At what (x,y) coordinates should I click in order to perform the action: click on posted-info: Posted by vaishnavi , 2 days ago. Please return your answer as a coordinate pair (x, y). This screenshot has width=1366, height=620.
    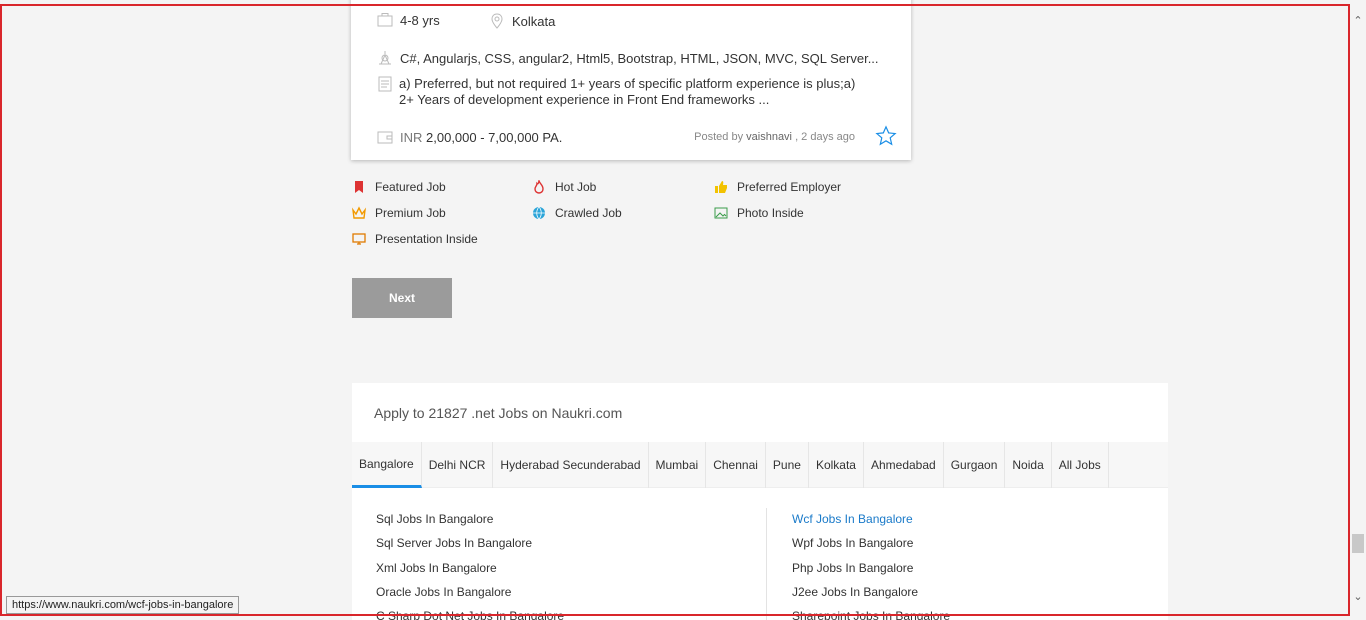
    Looking at the image, I should click on (774, 137).